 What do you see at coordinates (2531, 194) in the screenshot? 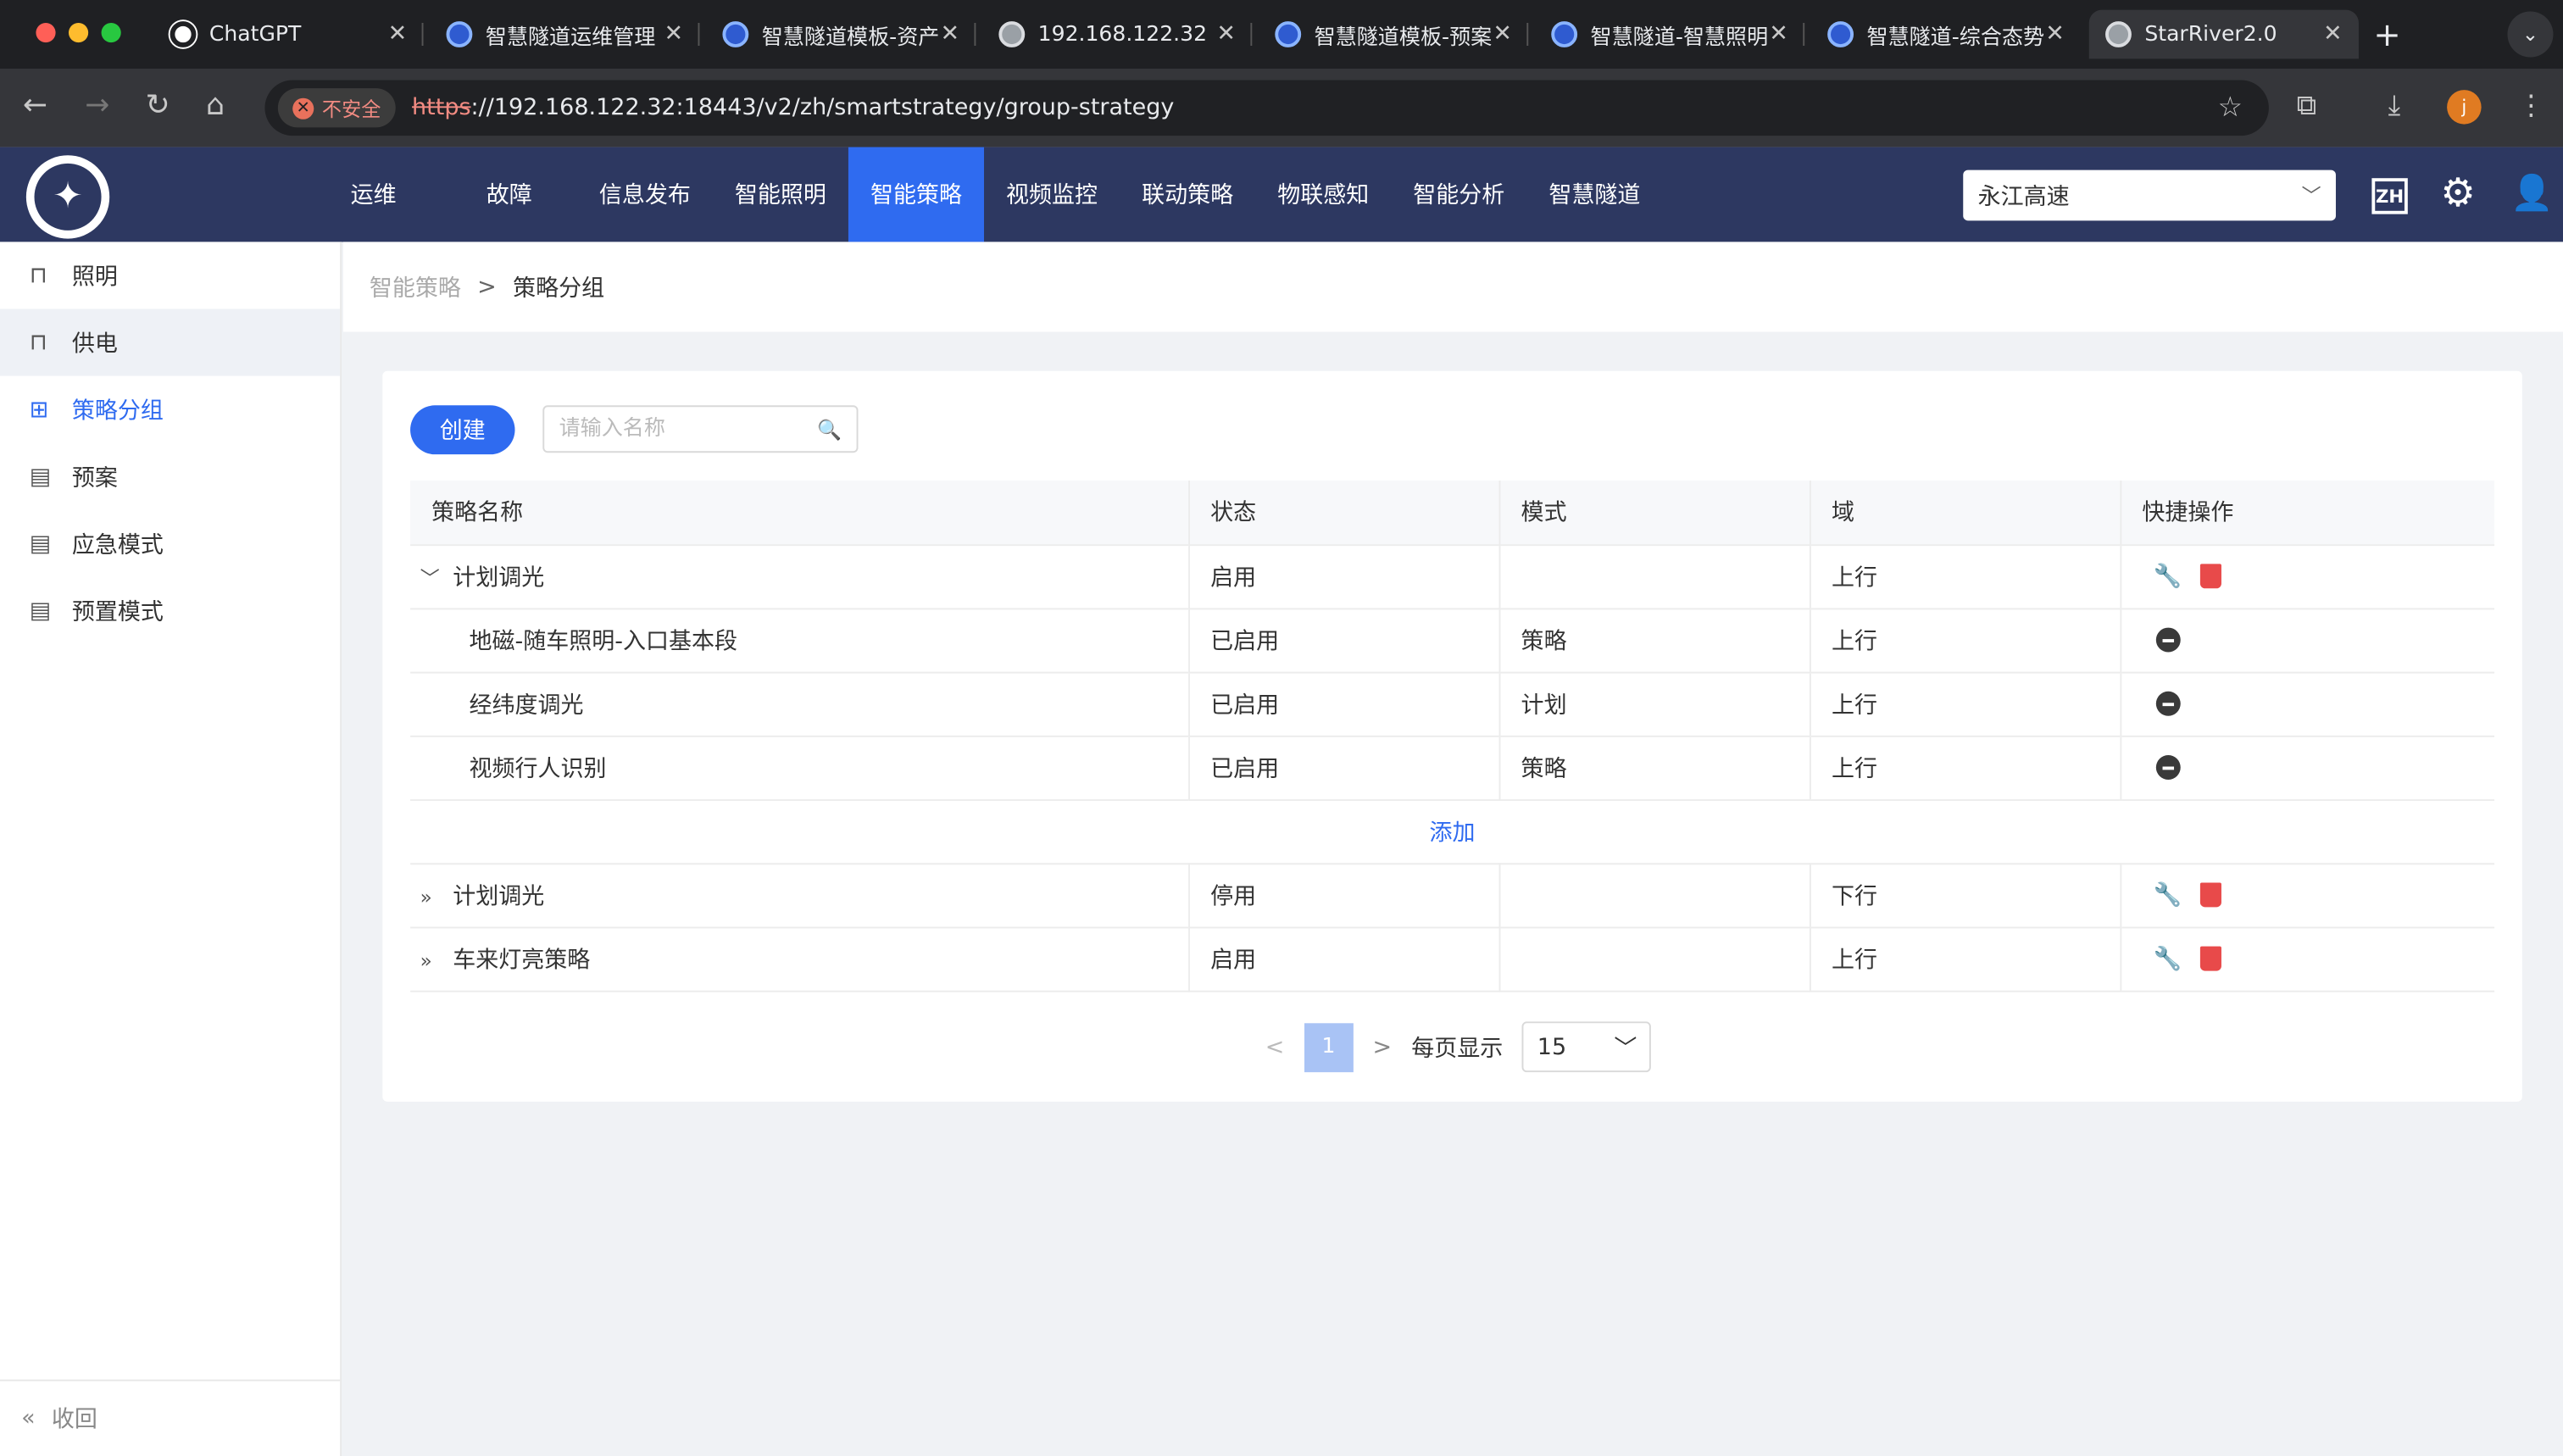
I see `user-icon: 👤` at bounding box center [2531, 194].